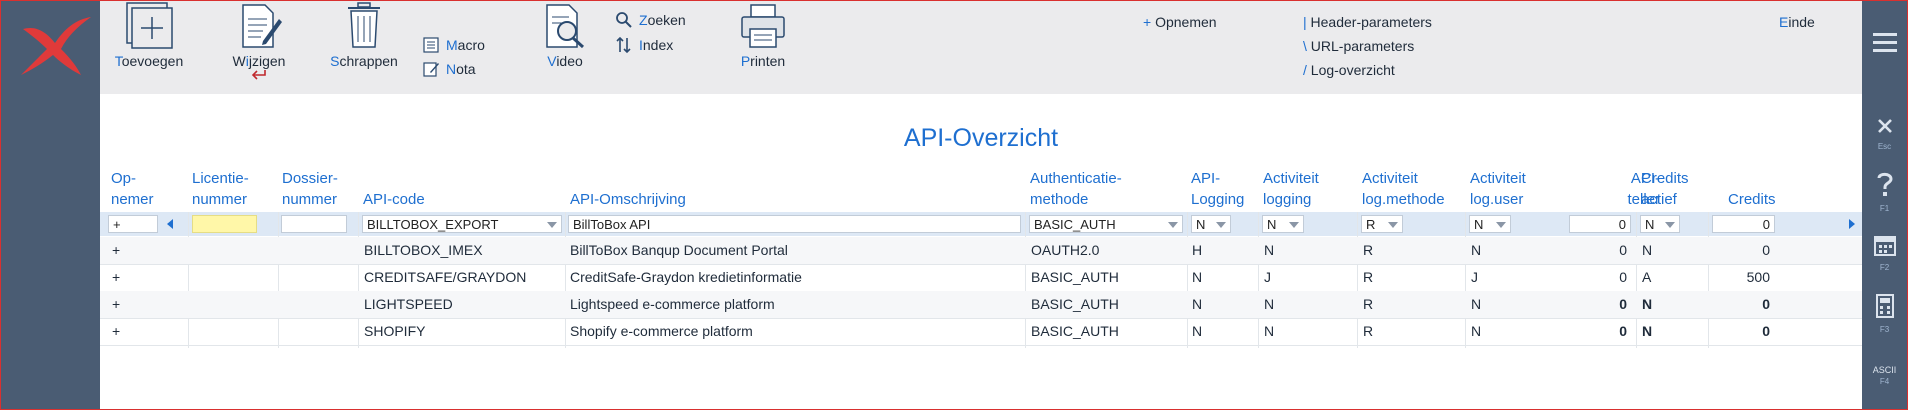  What do you see at coordinates (449, 69) in the screenshot?
I see `note-button: Nota` at bounding box center [449, 69].